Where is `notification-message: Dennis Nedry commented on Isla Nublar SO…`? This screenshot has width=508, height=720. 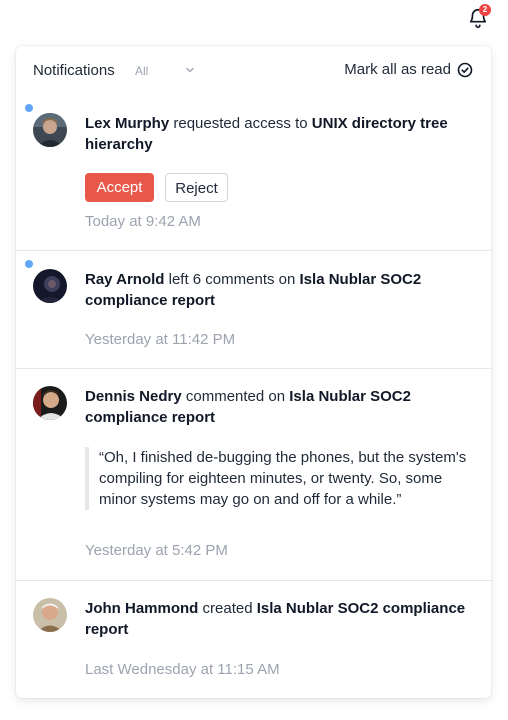
notification-message: Dennis Nedry commented on Isla Nublar SO… is located at coordinates (280, 407).